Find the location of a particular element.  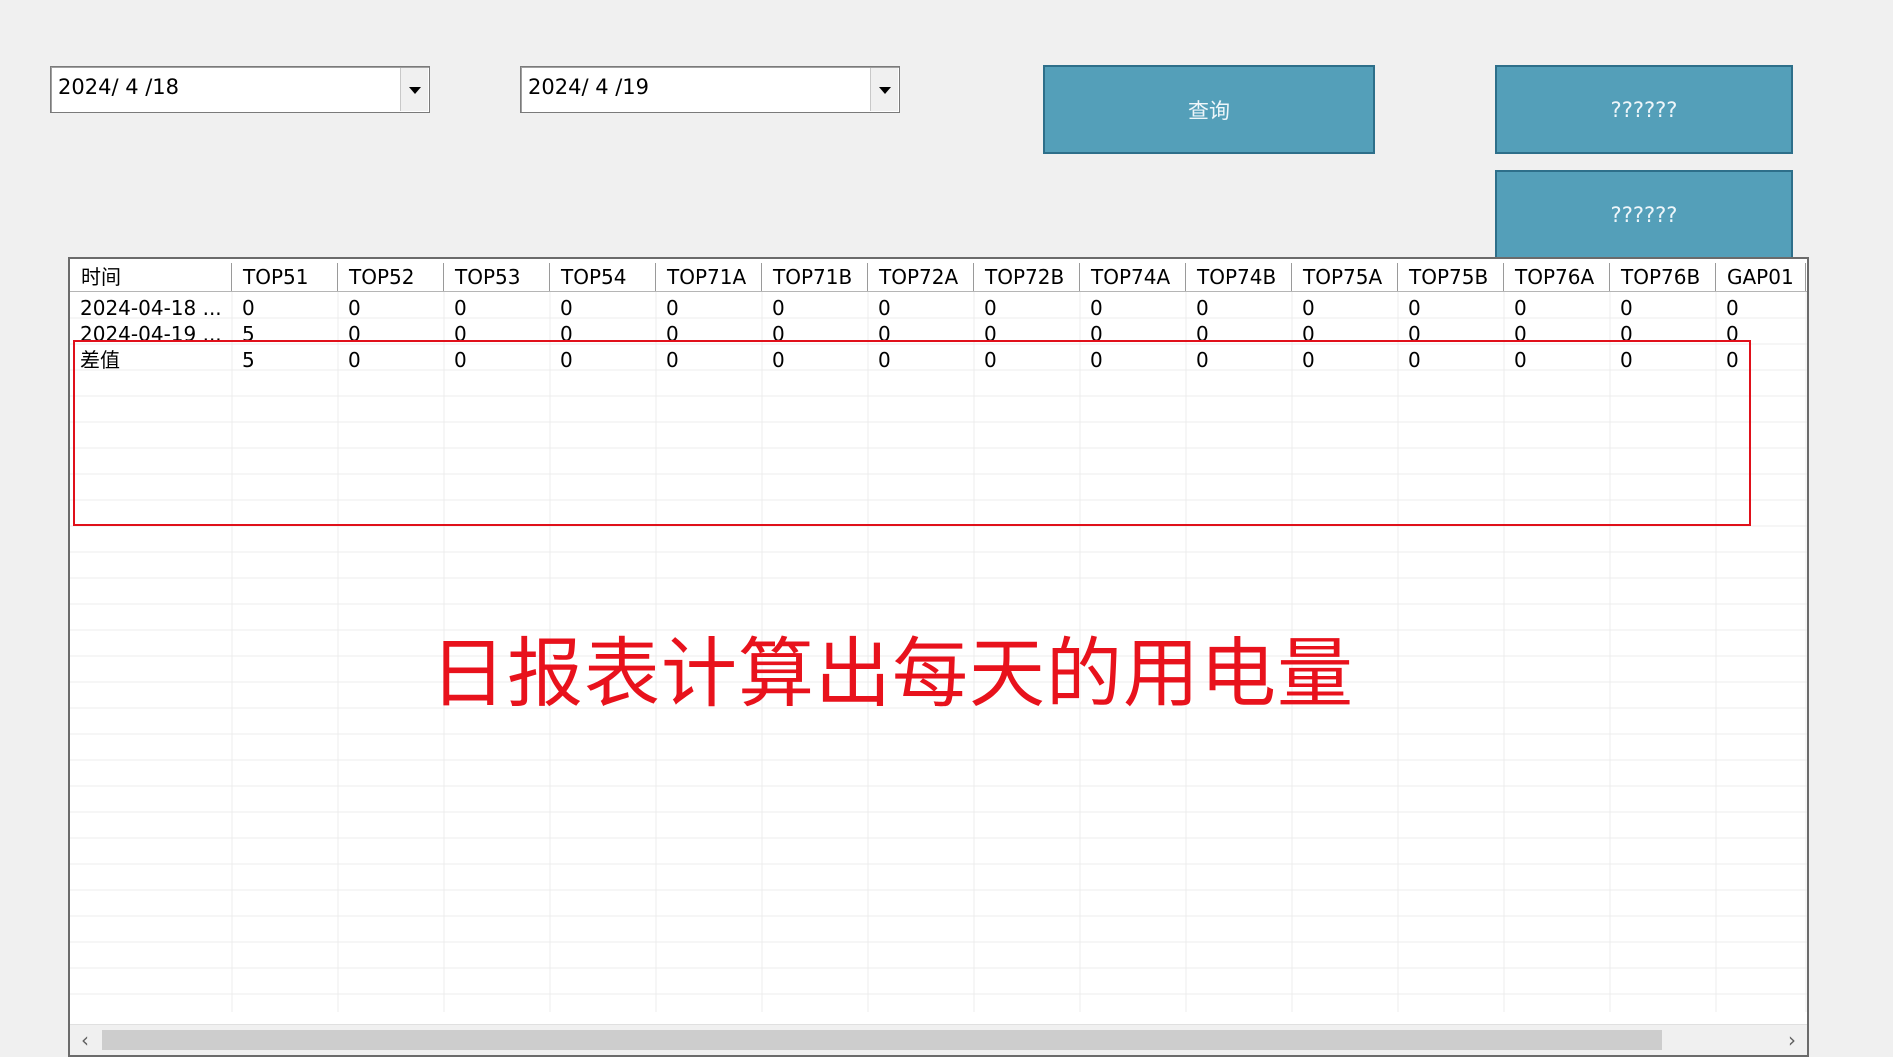

table-row: 2024-04-18 ... 0 0 0 0 0 0 0 0 0 0 0 0 0 0 0 is located at coordinates (938, 308).